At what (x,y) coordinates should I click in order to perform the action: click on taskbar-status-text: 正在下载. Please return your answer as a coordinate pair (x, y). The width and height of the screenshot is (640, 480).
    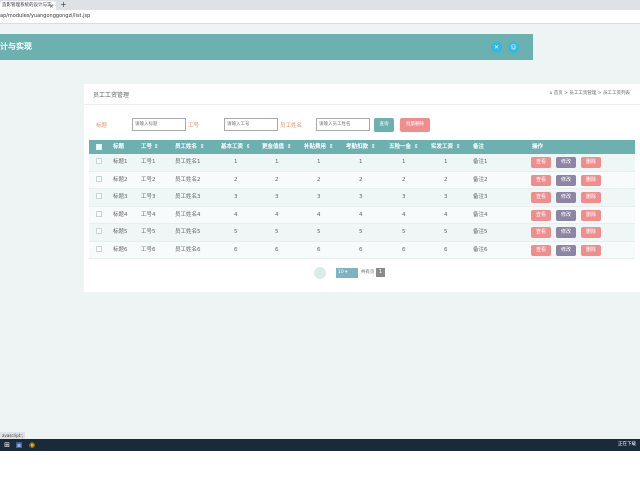
    Looking at the image, I should click on (627, 444).